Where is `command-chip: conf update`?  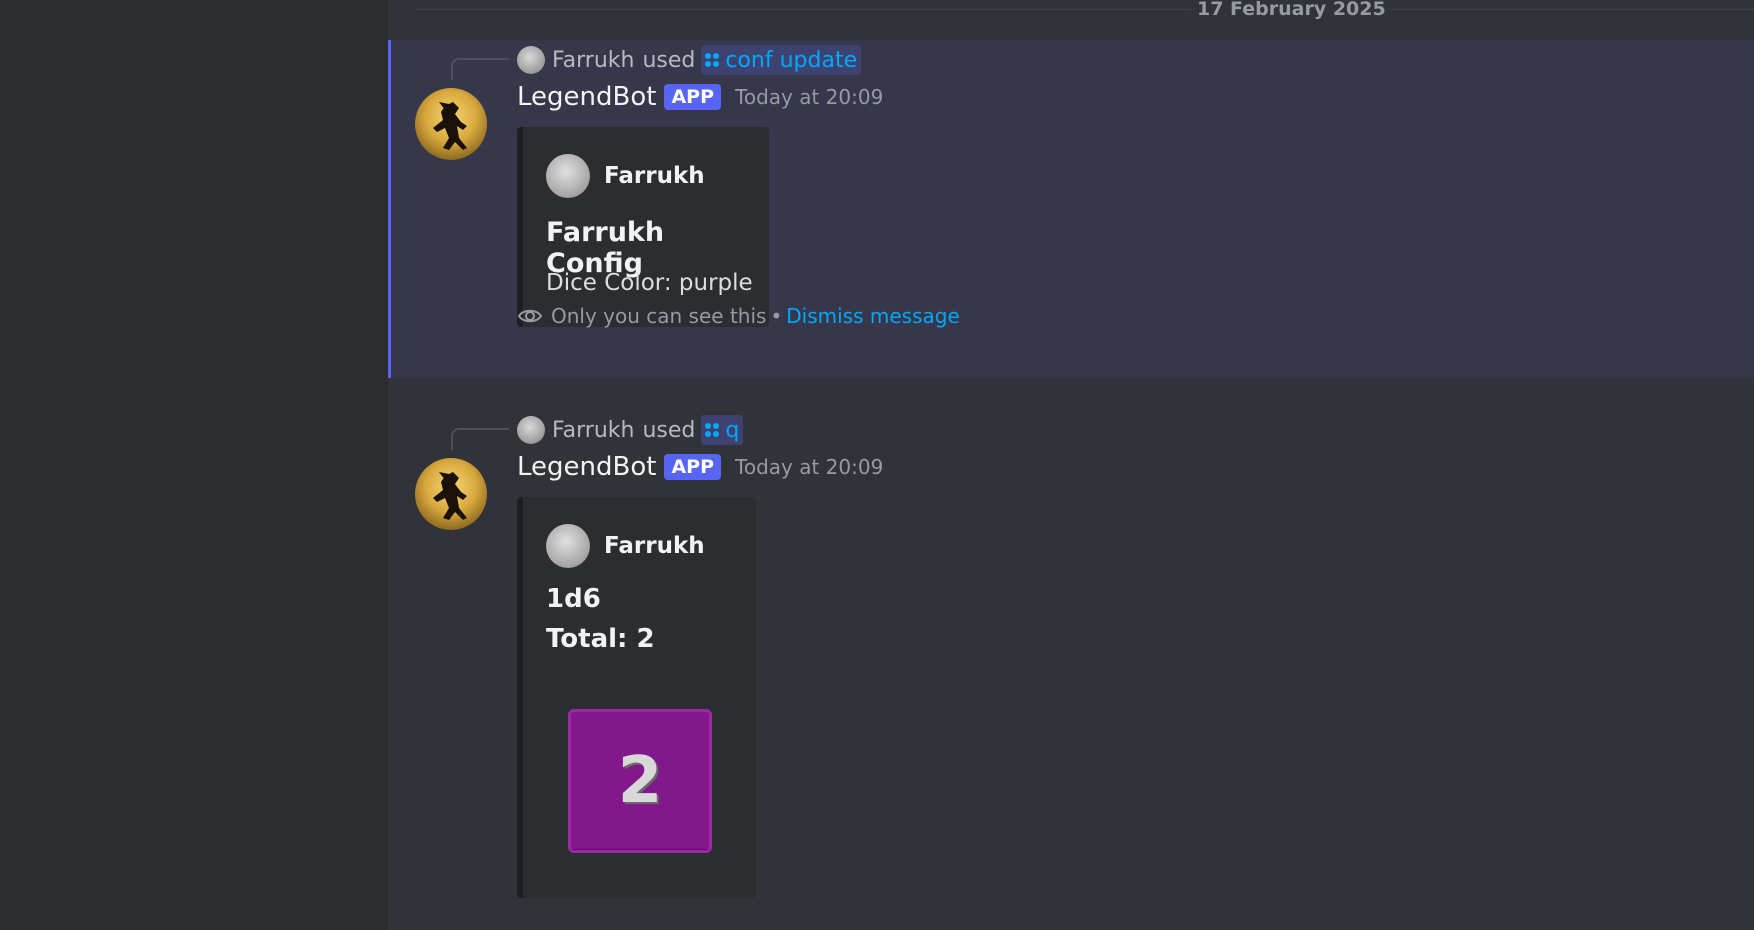
command-chip: conf update is located at coordinates (781, 60).